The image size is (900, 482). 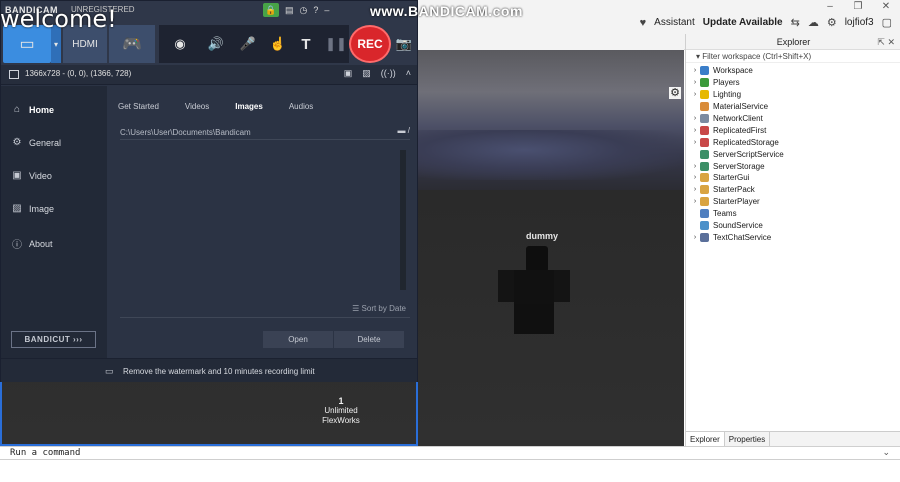 I want to click on notification-icon: ▢, so click(x=887, y=22).